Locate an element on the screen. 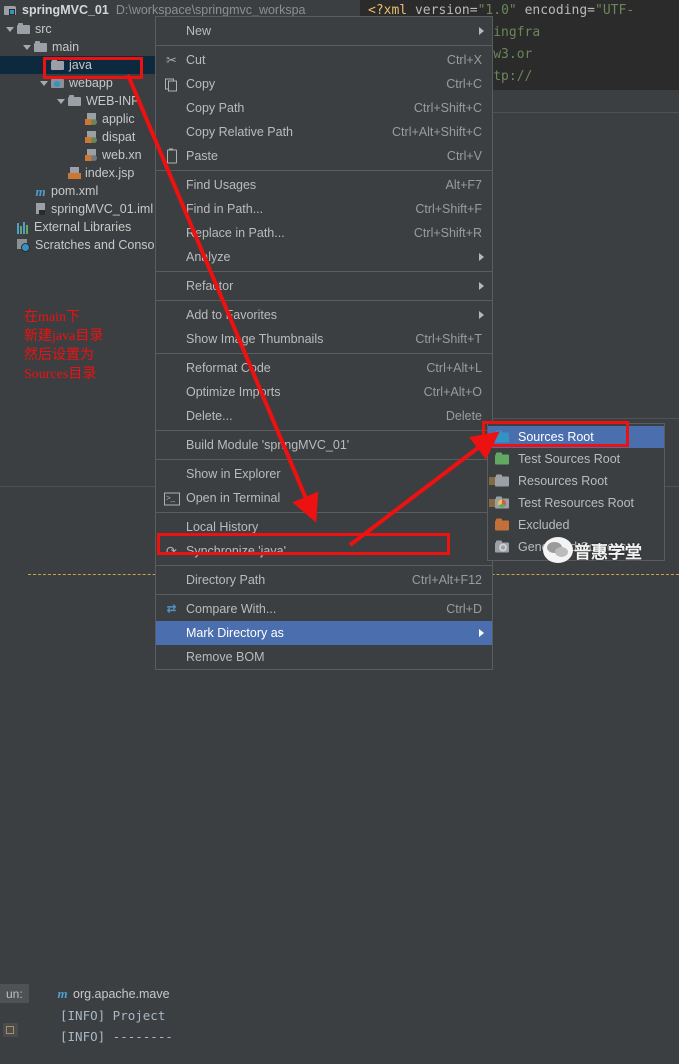  web-folder-icon is located at coordinates (58, 83).